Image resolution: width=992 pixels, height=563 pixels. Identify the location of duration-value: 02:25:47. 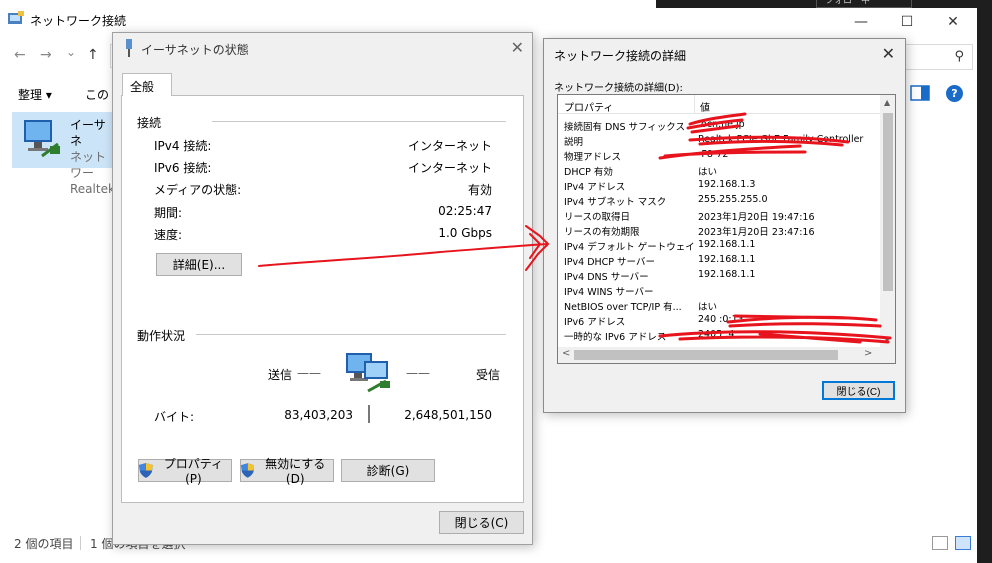
(465, 211).